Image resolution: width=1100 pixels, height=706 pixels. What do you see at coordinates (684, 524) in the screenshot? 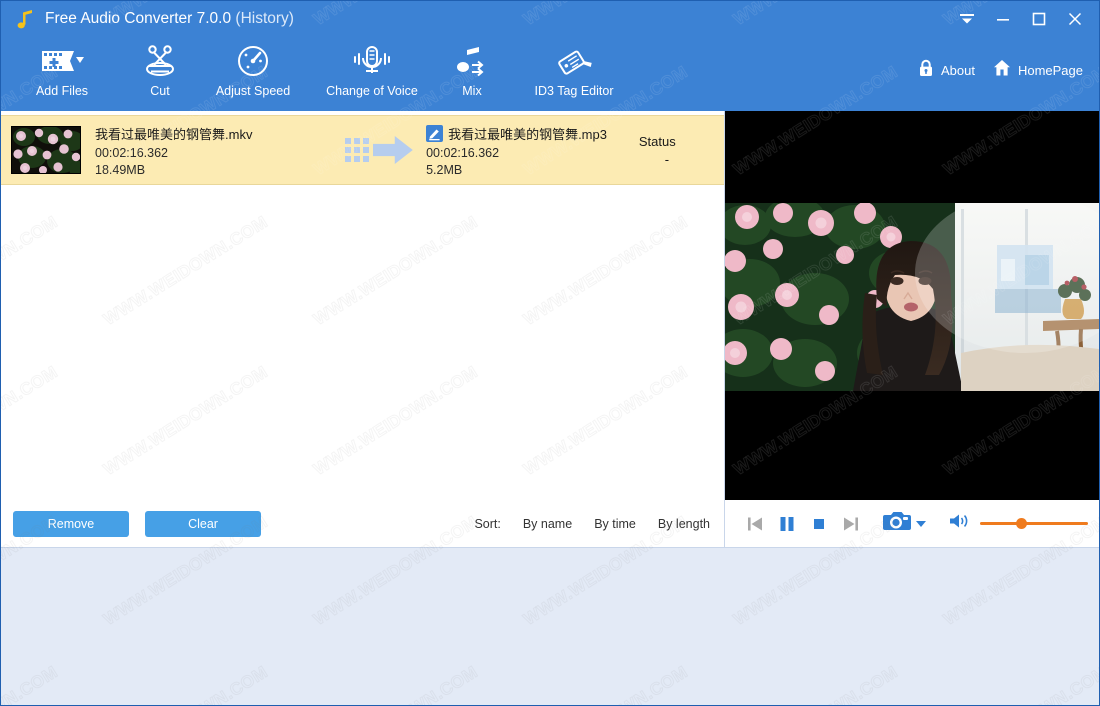
I see `sort-by-length: By length` at bounding box center [684, 524].